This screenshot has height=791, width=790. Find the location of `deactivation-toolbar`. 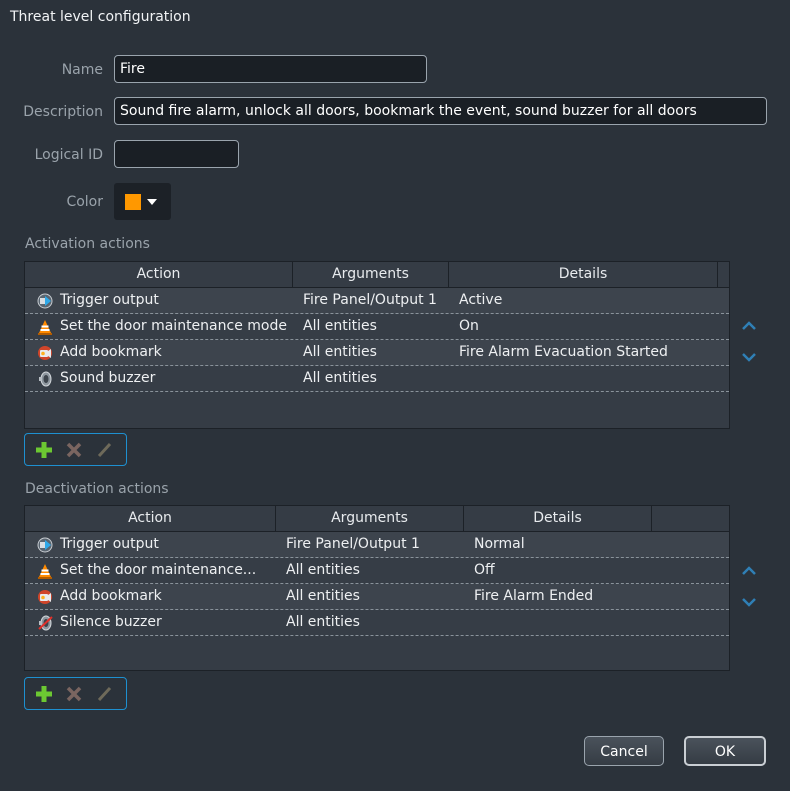

deactivation-toolbar is located at coordinates (75, 693).